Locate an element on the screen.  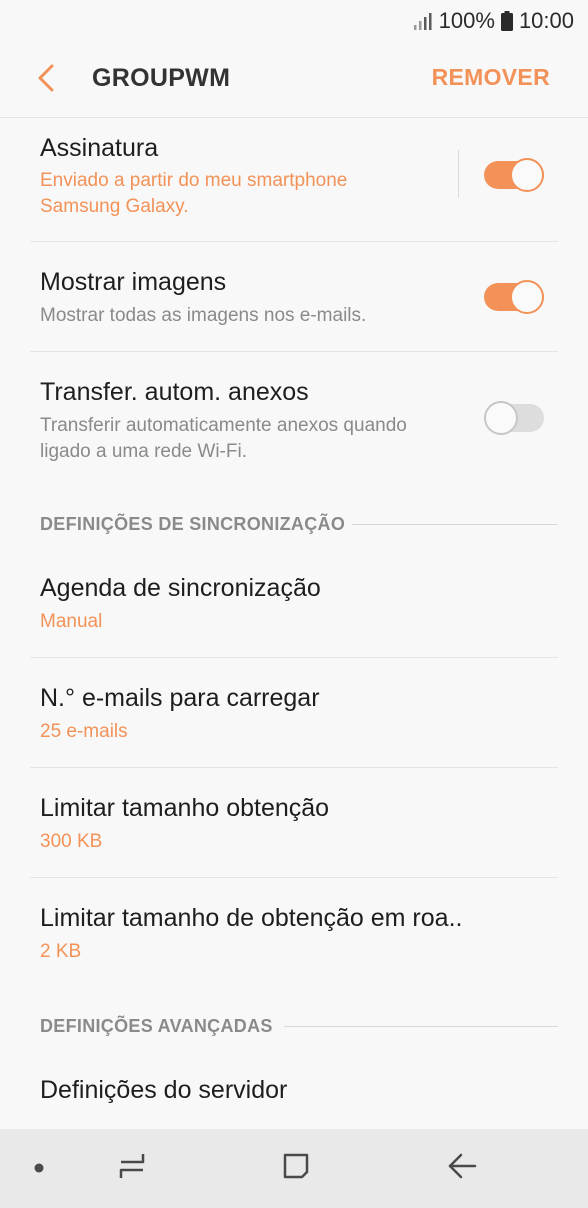
back-button is located at coordinates (46, 80).